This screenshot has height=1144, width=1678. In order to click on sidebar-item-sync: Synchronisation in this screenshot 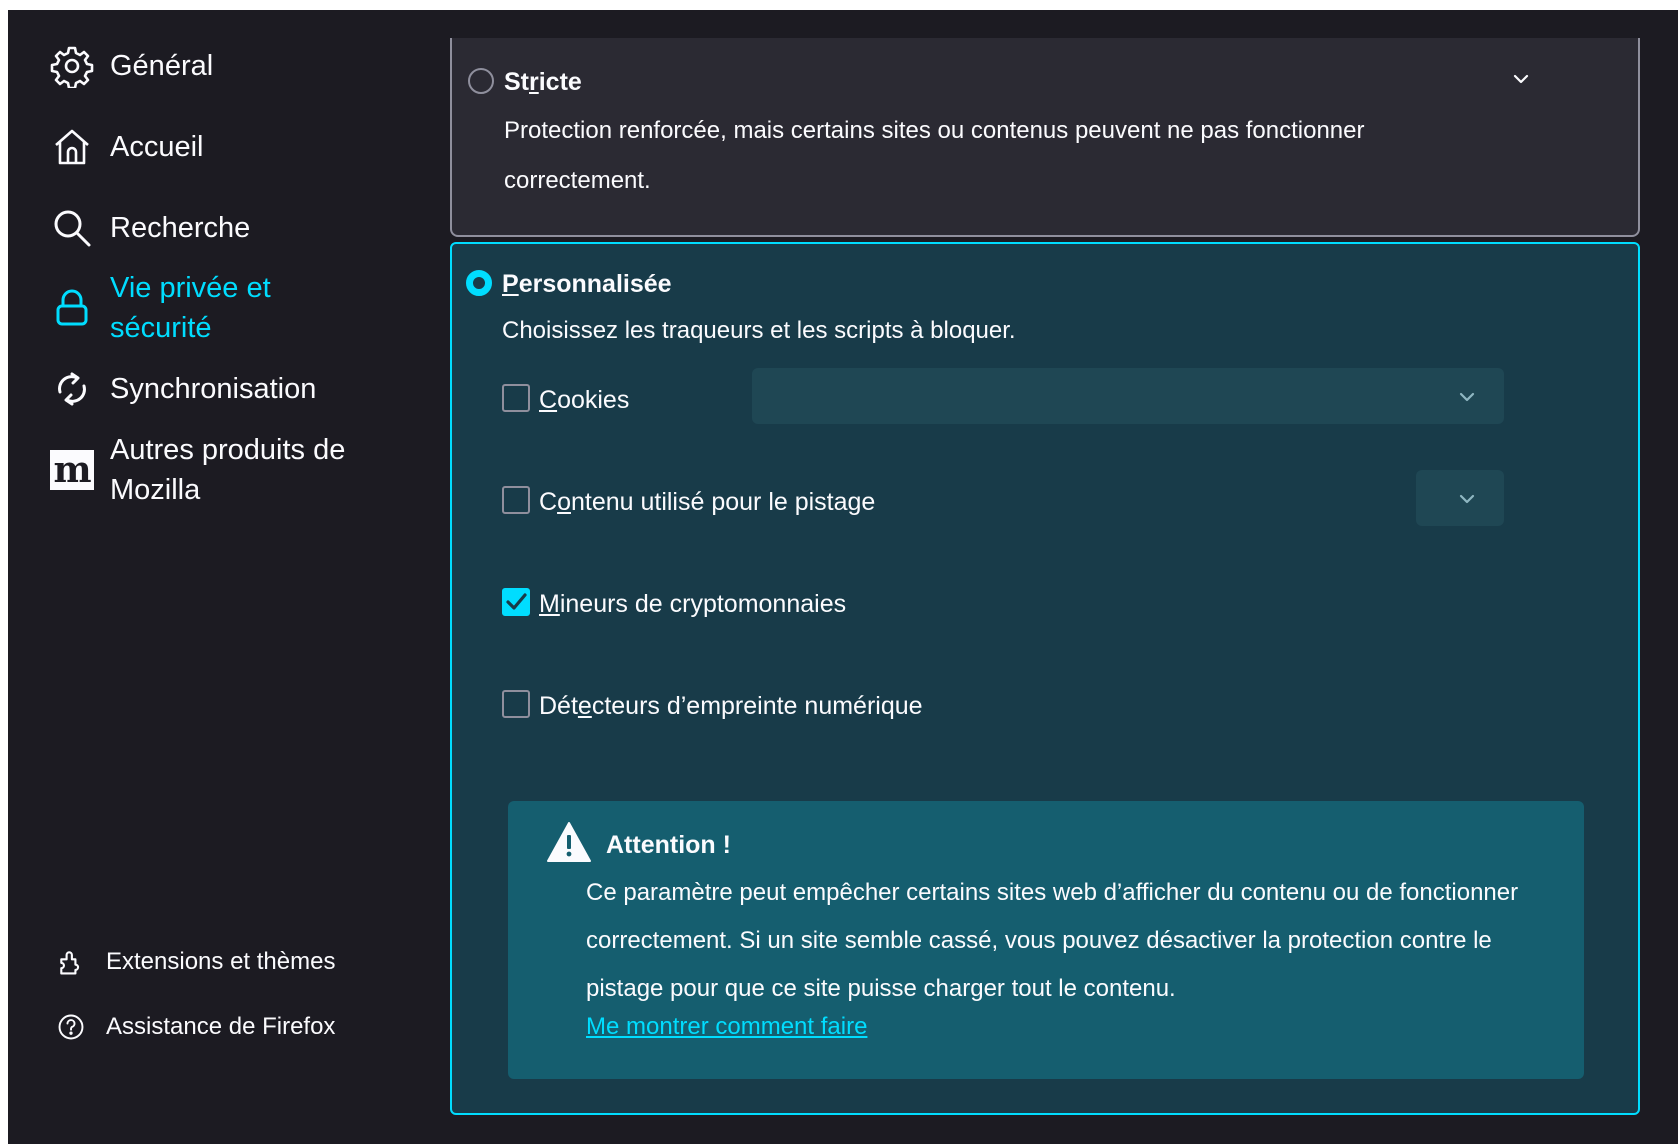, I will do `click(230, 389)`.